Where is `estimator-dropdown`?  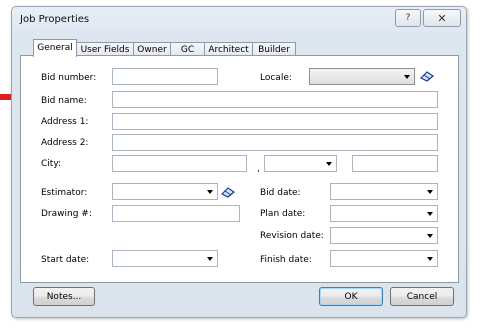 estimator-dropdown is located at coordinates (165, 191).